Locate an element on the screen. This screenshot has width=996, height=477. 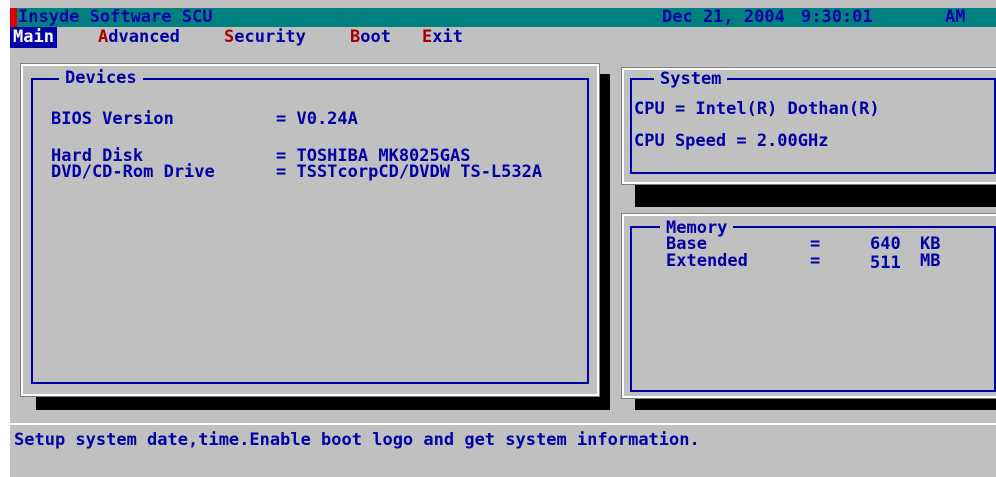
devices-legend: Devices is located at coordinates (101, 78).